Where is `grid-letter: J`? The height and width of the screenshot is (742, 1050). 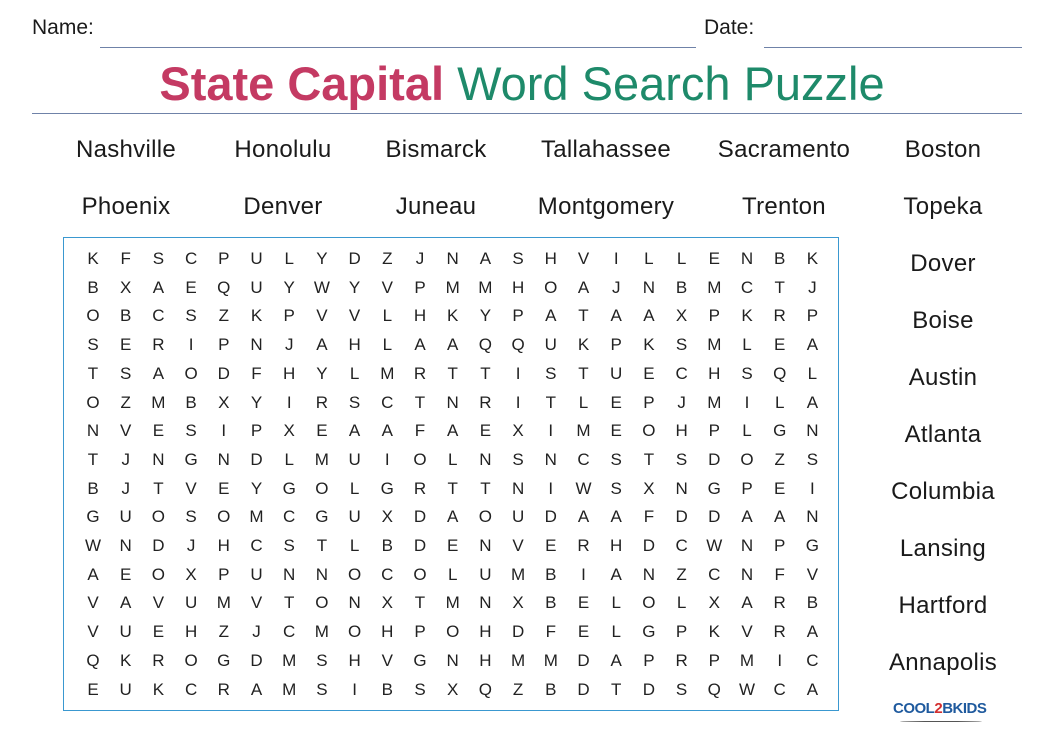 grid-letter: J is located at coordinates (420, 259).